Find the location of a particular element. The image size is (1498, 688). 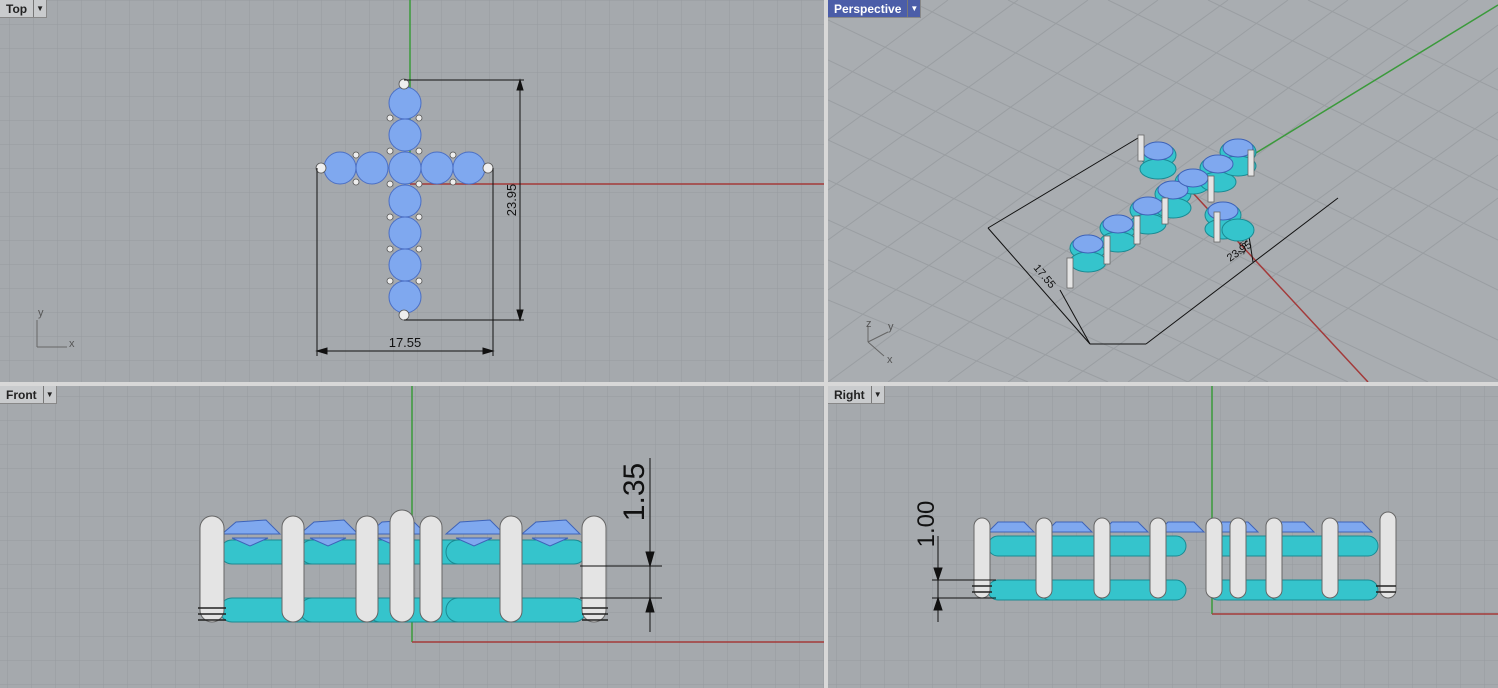

viewport-tab-right: Right ▼ is located at coordinates (856, 395).